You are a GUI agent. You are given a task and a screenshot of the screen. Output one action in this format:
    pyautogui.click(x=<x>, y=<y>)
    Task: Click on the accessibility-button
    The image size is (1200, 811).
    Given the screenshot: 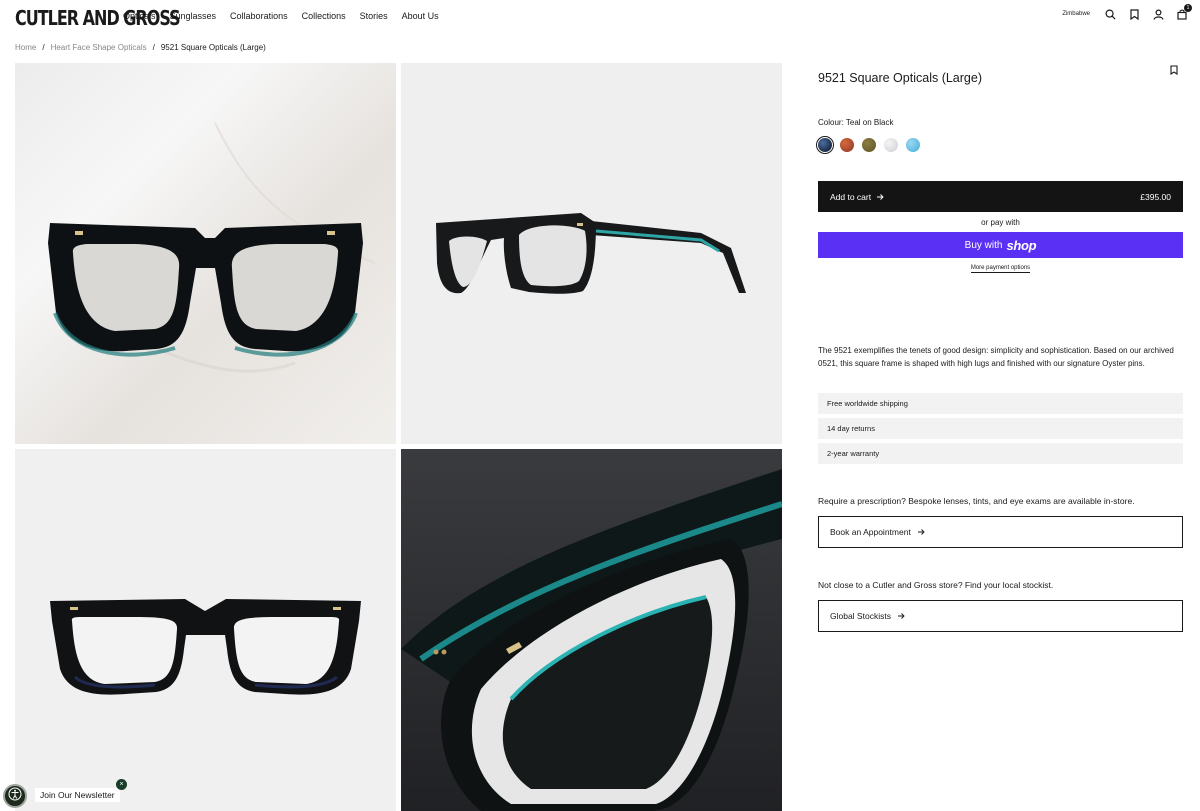 What is the action you would take?
    pyautogui.click(x=15, y=796)
    